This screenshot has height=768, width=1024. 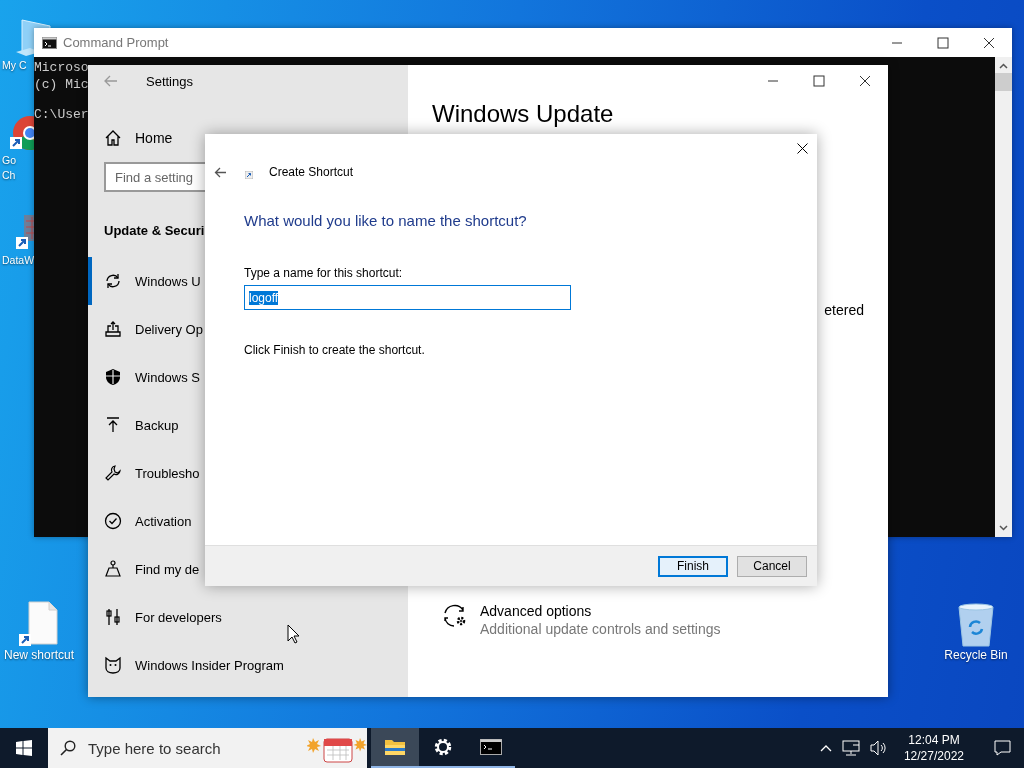 What do you see at coordinates (113, 665) in the screenshot?
I see `cat-icon` at bounding box center [113, 665].